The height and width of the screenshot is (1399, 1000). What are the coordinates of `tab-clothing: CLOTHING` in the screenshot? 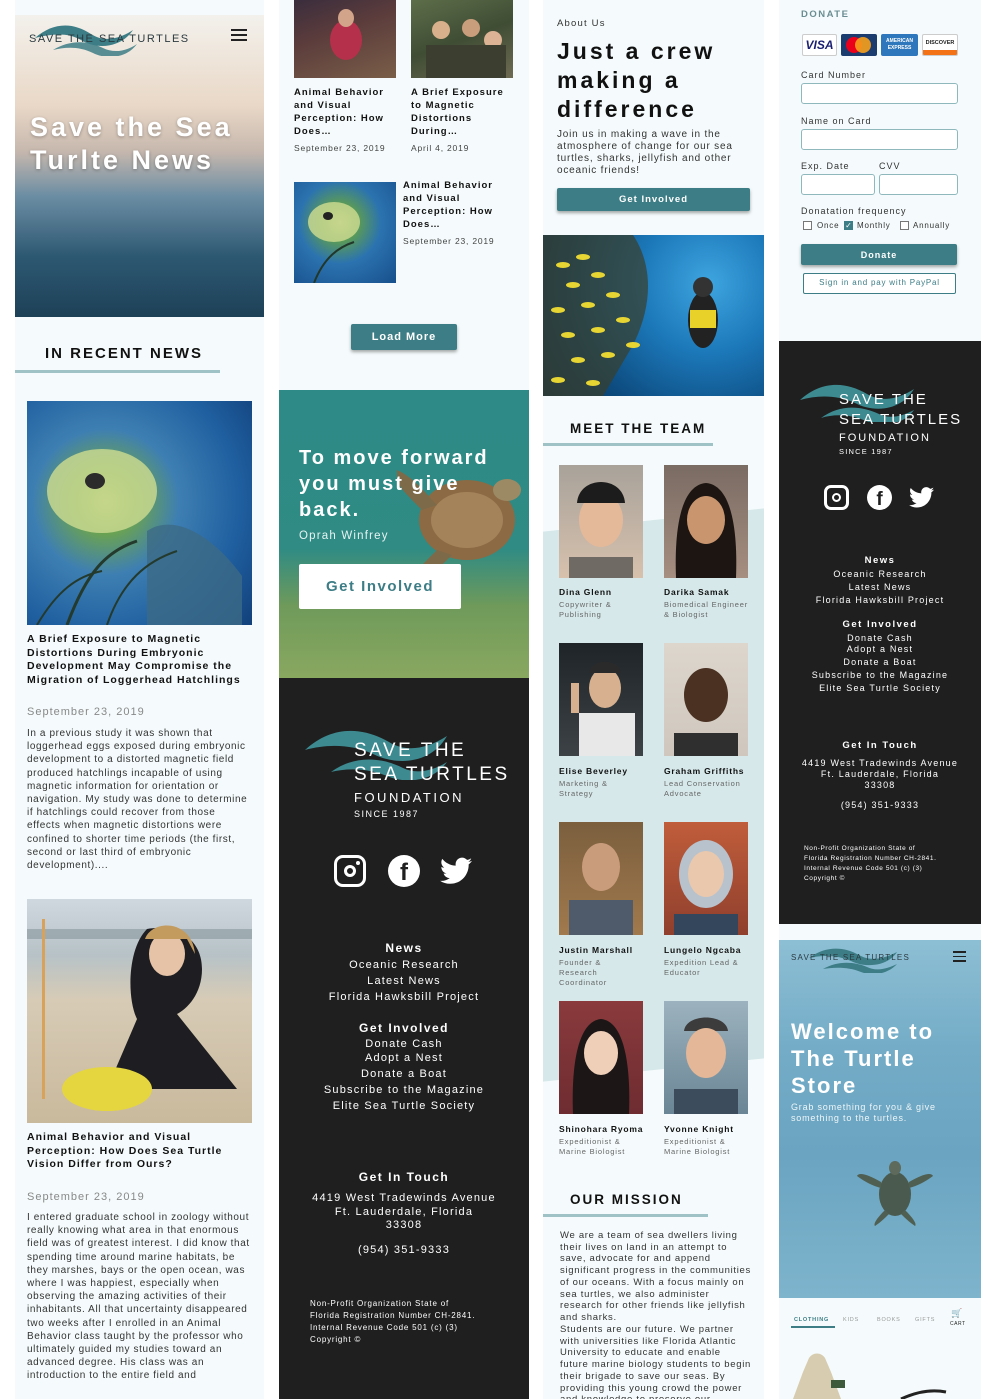 It's located at (811, 1320).